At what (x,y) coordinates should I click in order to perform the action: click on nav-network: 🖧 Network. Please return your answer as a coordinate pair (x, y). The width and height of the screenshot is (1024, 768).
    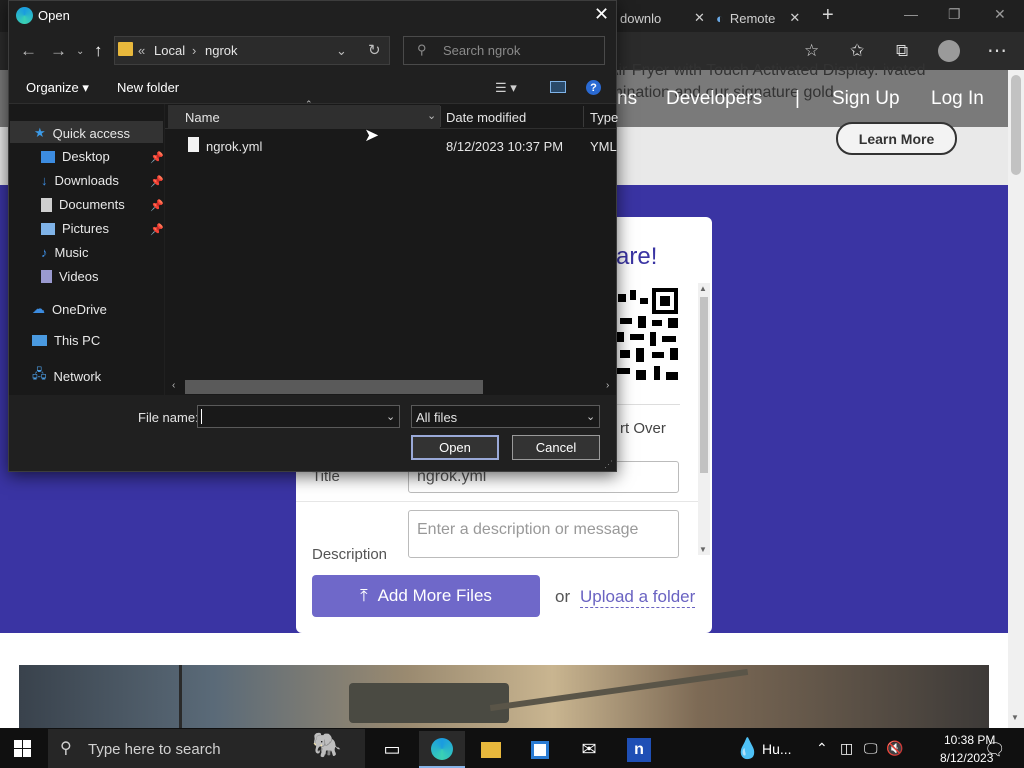
    Looking at the image, I should click on (66, 376).